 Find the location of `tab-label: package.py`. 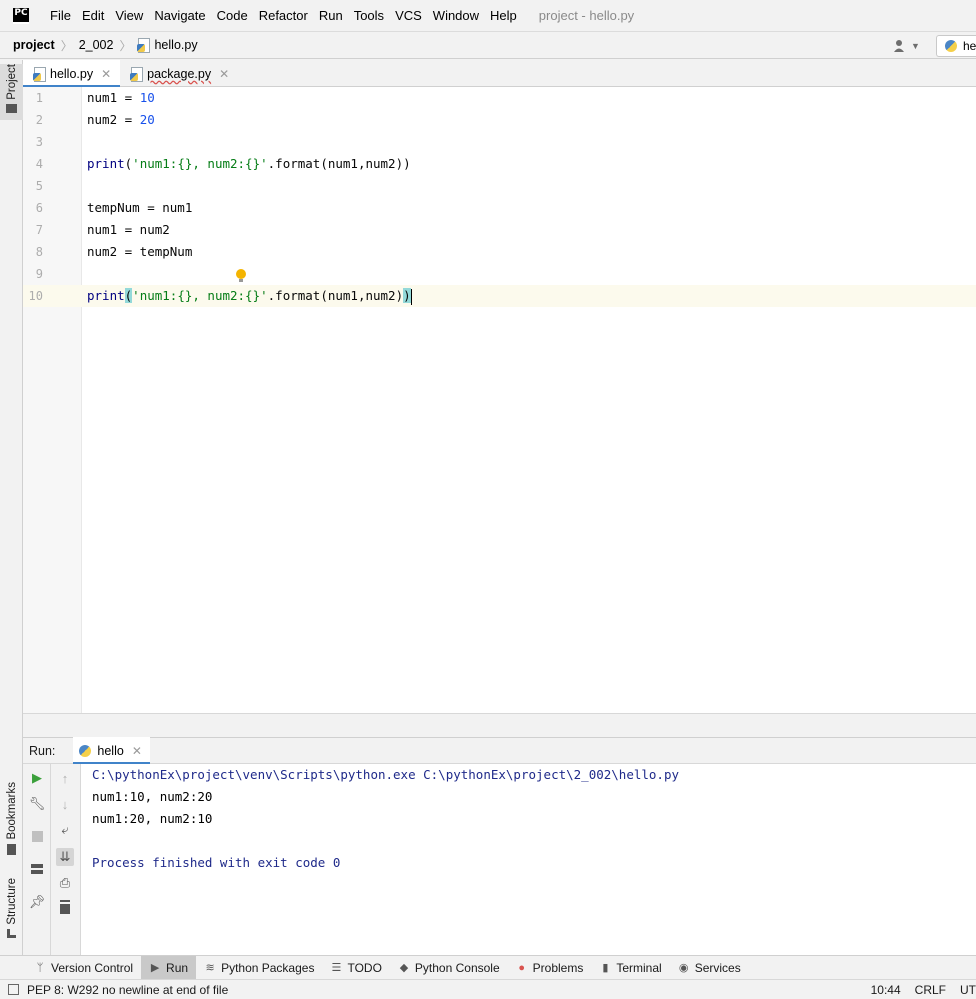

tab-label: package.py is located at coordinates (179, 73).